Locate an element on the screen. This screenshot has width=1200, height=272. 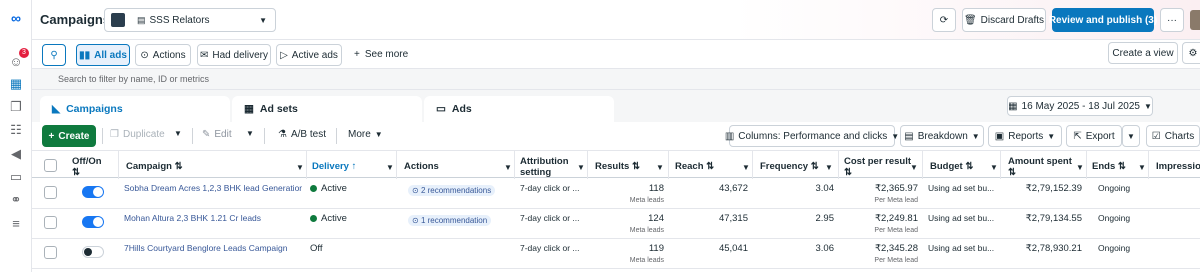
duplicate-button: ❐ Duplicate is located at coordinates (137, 134).